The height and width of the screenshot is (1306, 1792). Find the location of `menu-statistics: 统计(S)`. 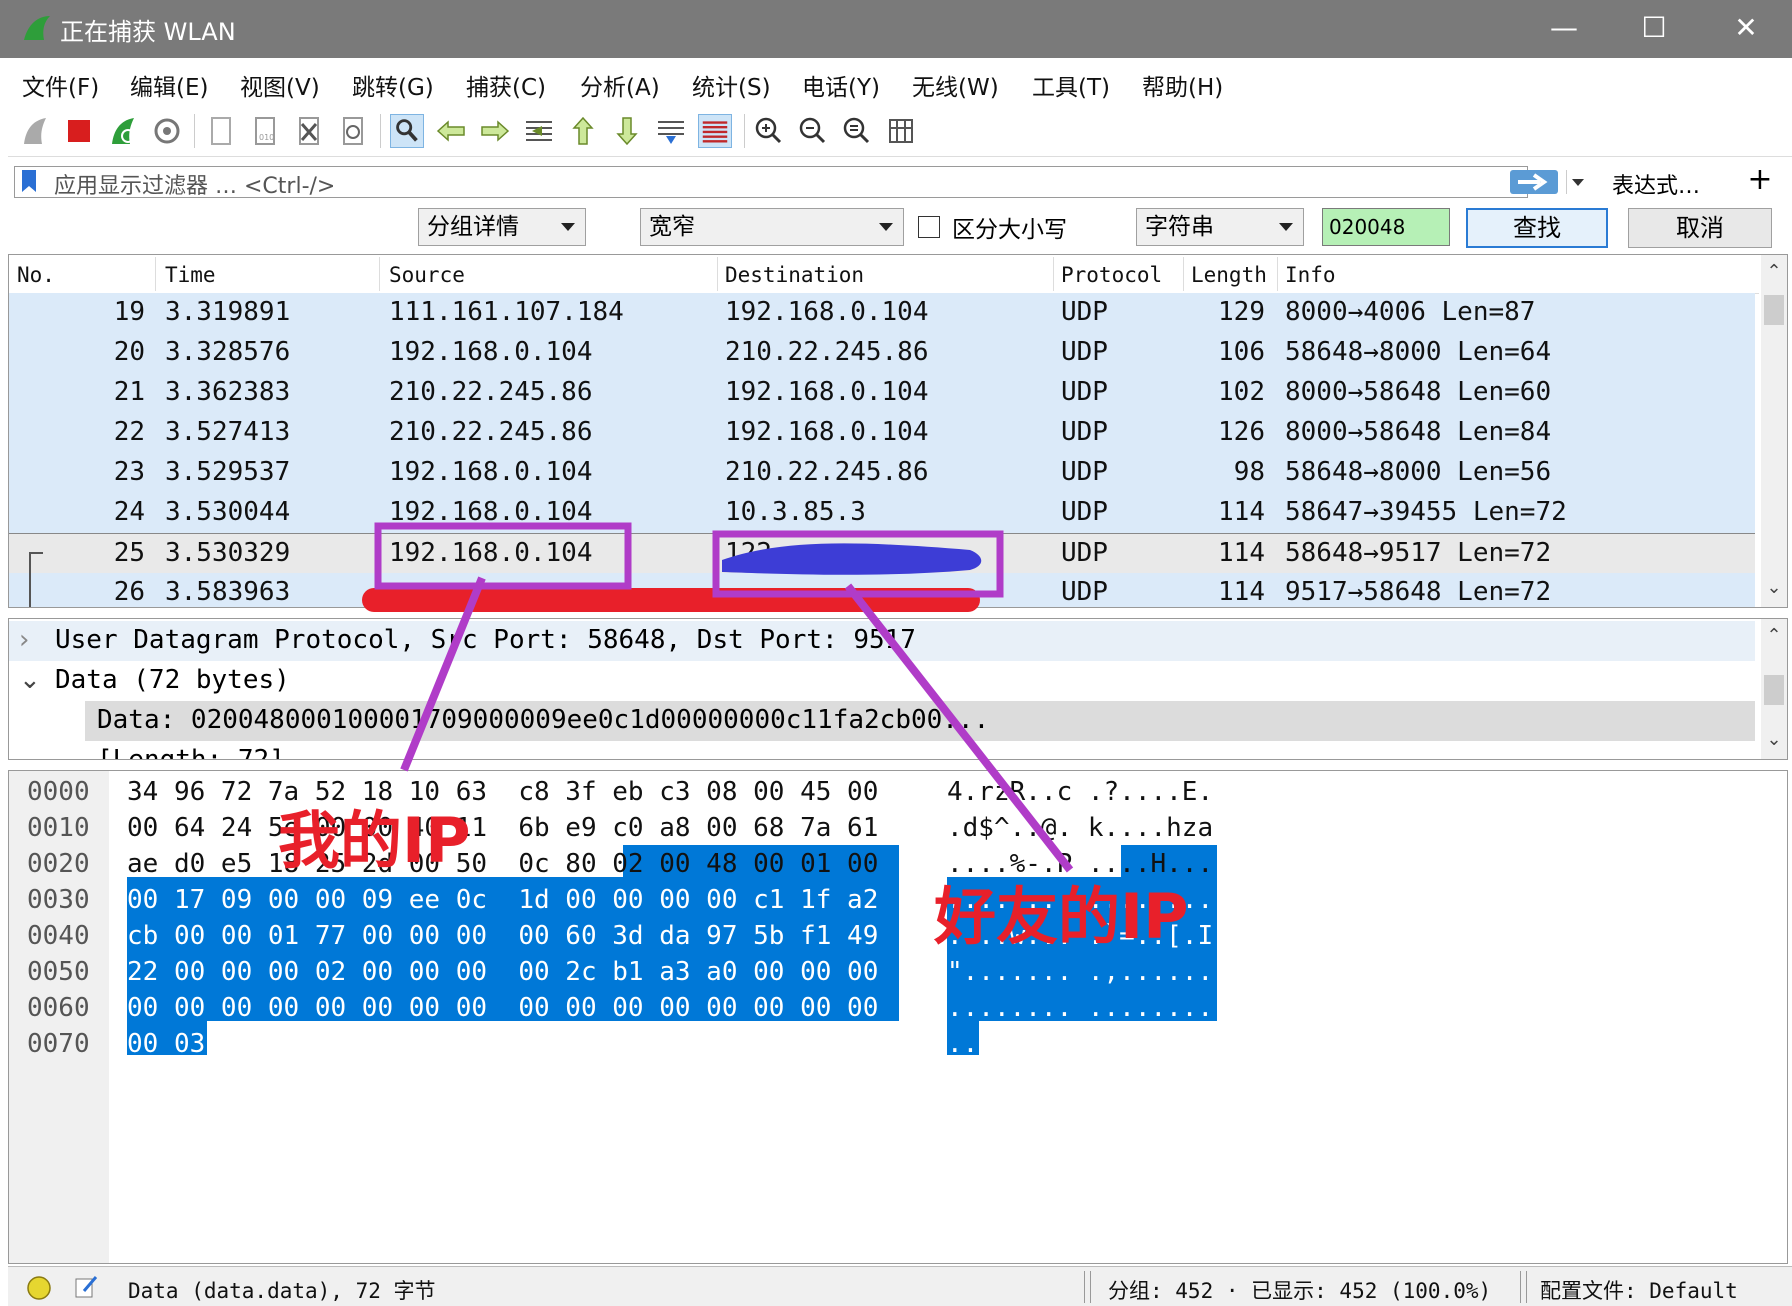

menu-statistics: 统计(S) is located at coordinates (731, 85).